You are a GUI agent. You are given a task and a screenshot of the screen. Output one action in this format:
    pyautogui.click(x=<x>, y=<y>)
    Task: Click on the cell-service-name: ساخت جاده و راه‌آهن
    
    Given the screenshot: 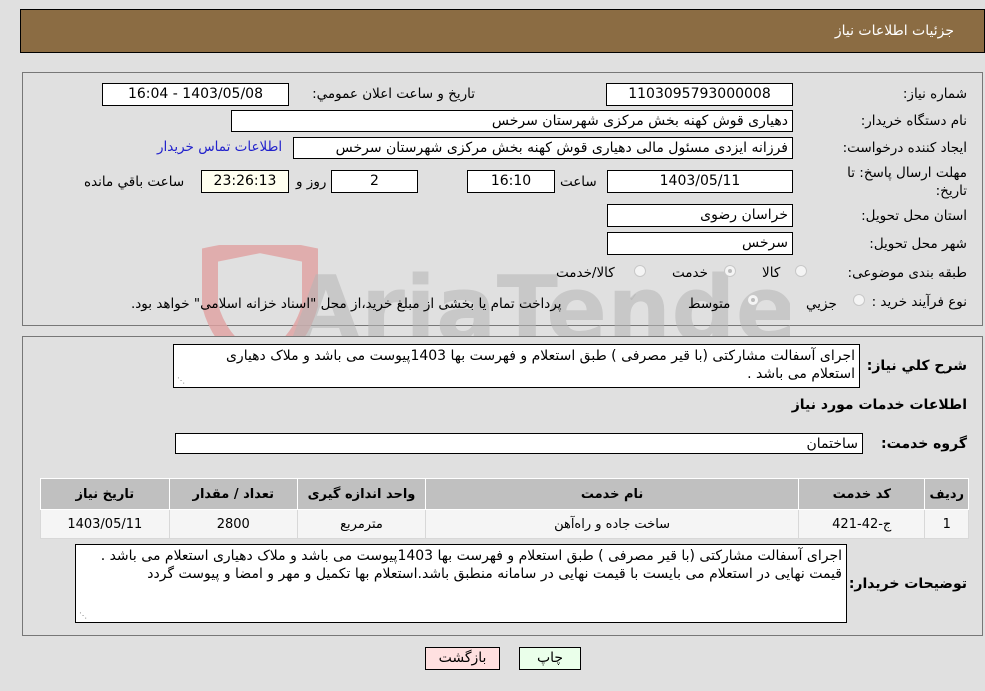 What is the action you would take?
    pyautogui.click(x=612, y=524)
    